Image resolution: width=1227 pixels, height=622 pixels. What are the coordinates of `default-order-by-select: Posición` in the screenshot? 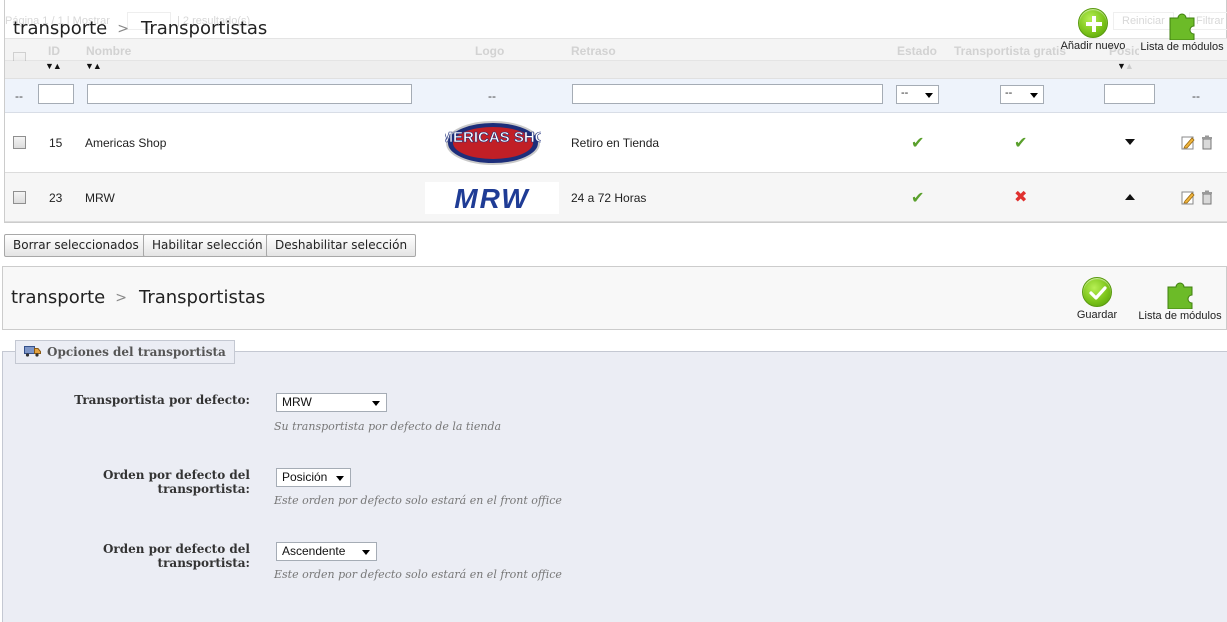 It's located at (313, 477).